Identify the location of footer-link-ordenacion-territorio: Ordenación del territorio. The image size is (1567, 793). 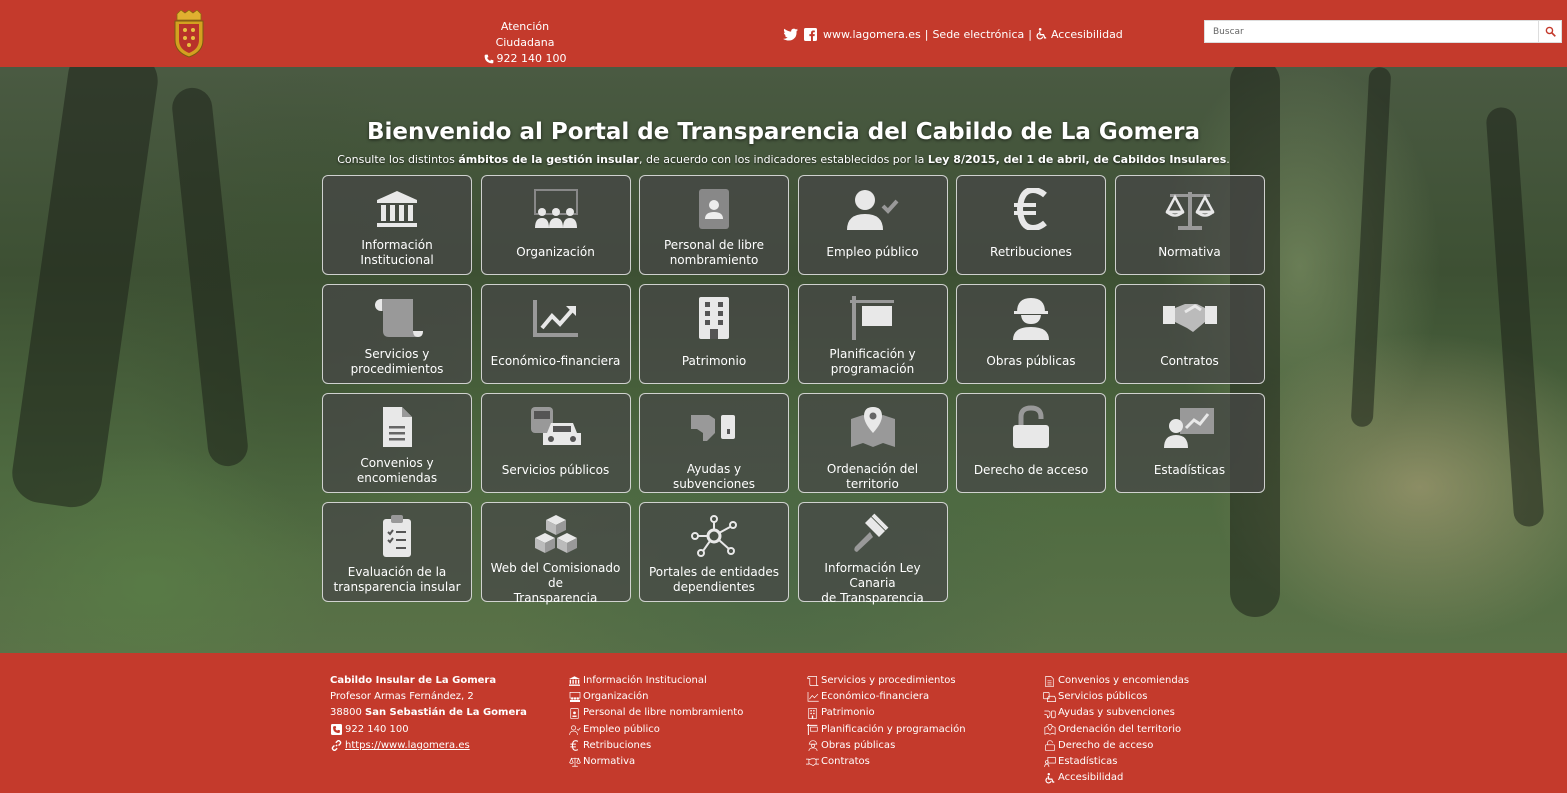
(1116, 730).